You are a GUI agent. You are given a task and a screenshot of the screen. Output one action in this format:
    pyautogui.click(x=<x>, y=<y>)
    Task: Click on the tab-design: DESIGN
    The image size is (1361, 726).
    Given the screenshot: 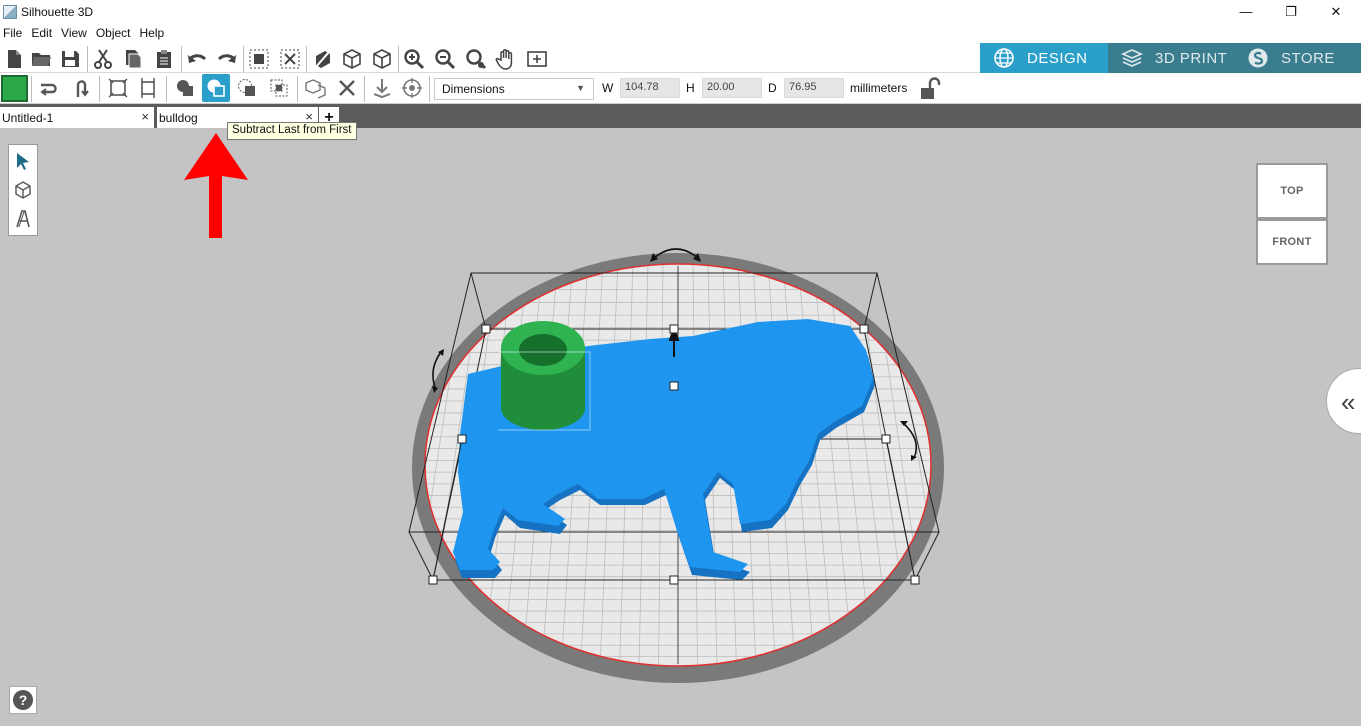 What is the action you would take?
    pyautogui.click(x=1044, y=58)
    